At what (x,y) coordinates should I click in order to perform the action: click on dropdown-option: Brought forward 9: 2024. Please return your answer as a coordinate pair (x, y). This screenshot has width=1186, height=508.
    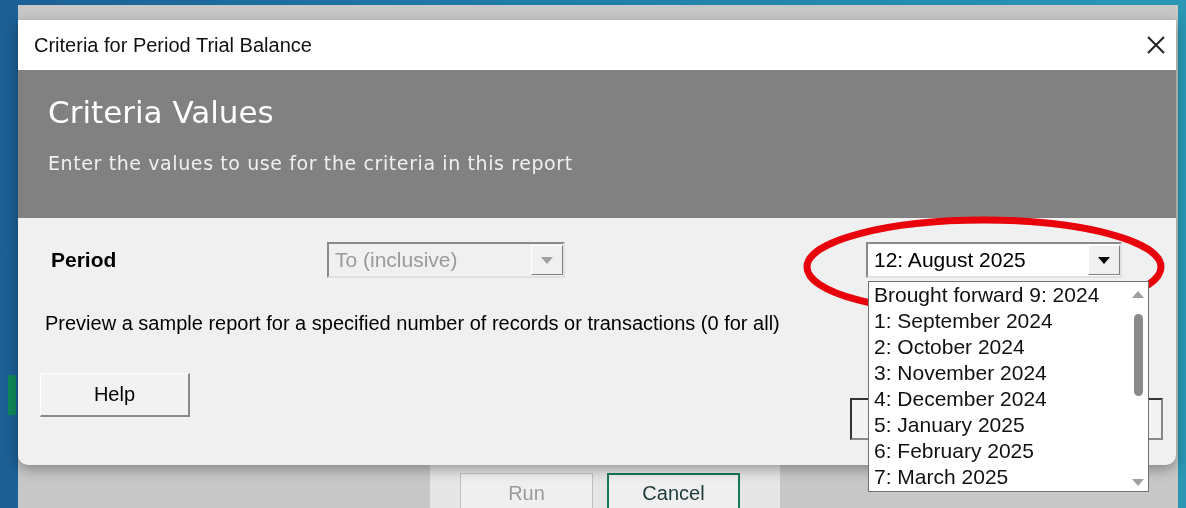
    Looking at the image, I should click on (1001, 295).